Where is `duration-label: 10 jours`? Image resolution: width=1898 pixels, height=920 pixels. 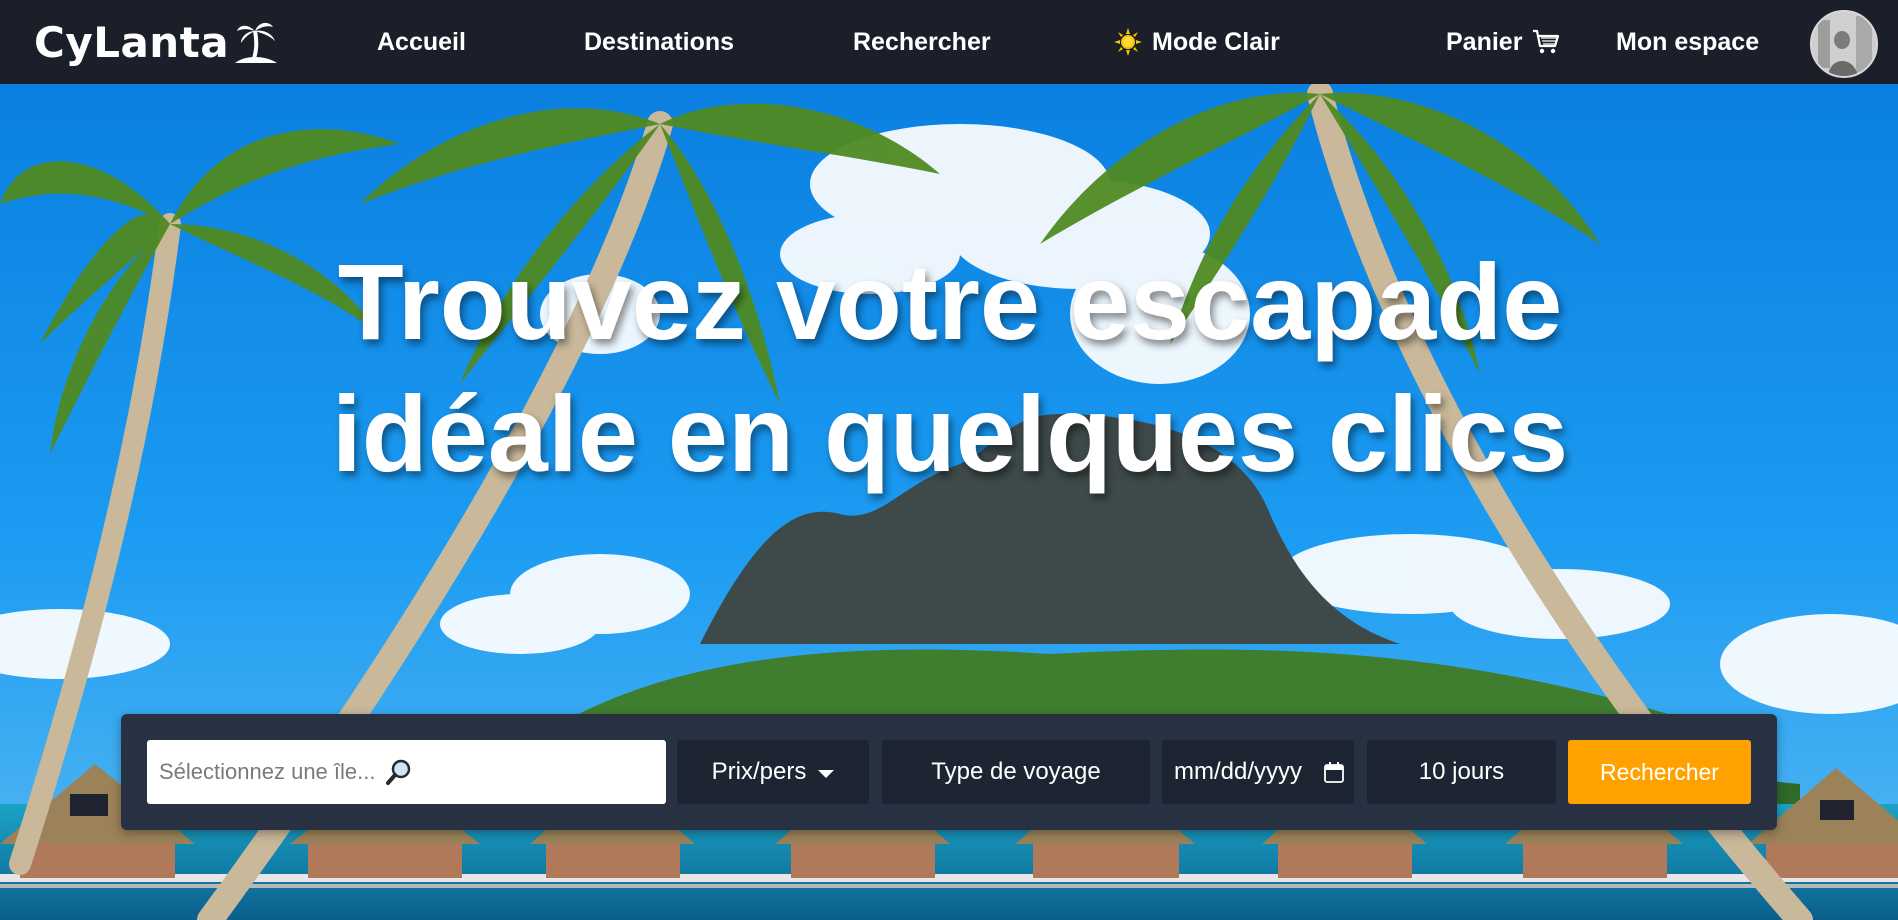 duration-label: 10 jours is located at coordinates (1461, 771).